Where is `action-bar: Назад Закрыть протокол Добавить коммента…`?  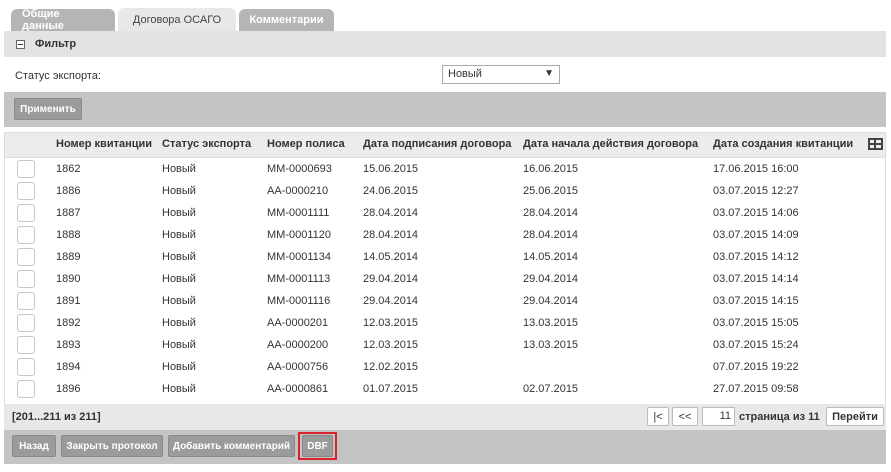 action-bar: Назад Закрыть протокол Добавить коммента… is located at coordinates (445, 447).